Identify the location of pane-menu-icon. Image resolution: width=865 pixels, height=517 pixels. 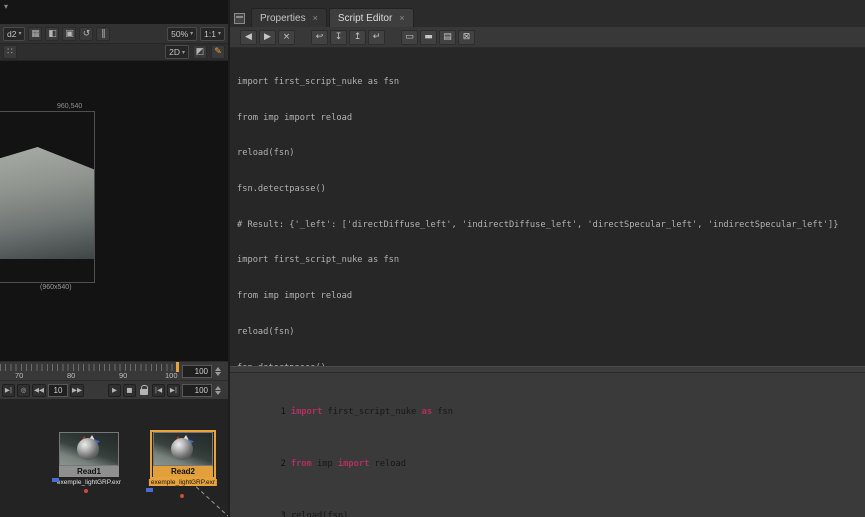
(239, 18).